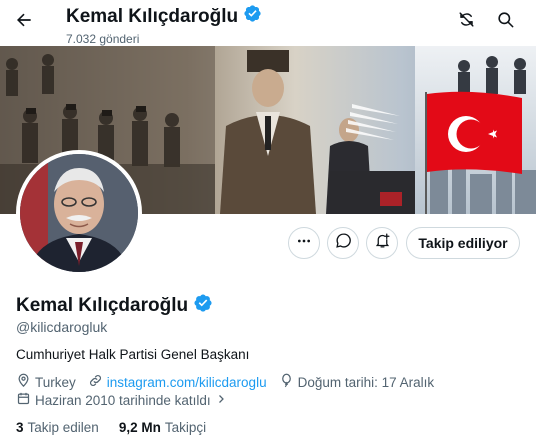 Image resolution: width=536 pixels, height=440 pixels. What do you see at coordinates (20, 427) in the screenshot?
I see `following-count: 3` at bounding box center [20, 427].